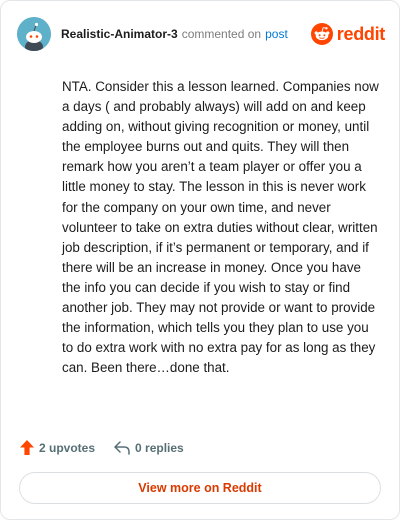 The width and height of the screenshot is (400, 520). Describe the element at coordinates (276, 34) in the screenshot. I see `post-link: post` at that location.